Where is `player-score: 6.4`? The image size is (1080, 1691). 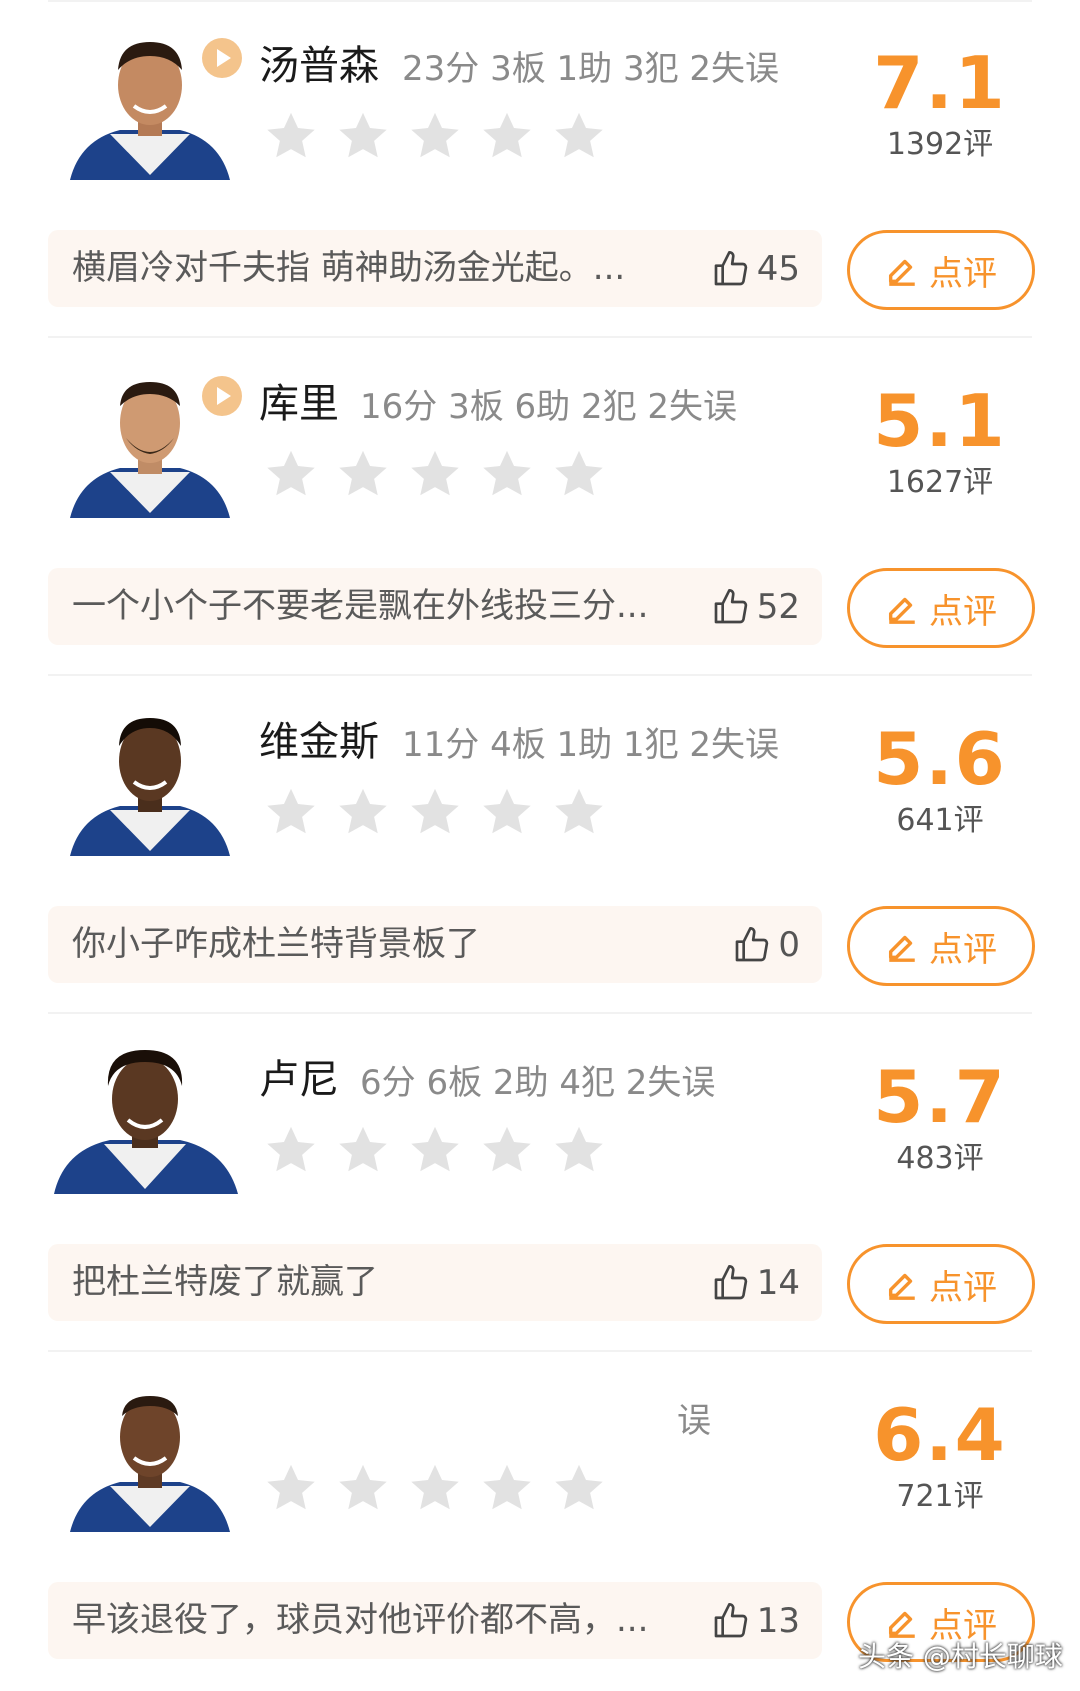 player-score: 6.4 is located at coordinates (940, 1435).